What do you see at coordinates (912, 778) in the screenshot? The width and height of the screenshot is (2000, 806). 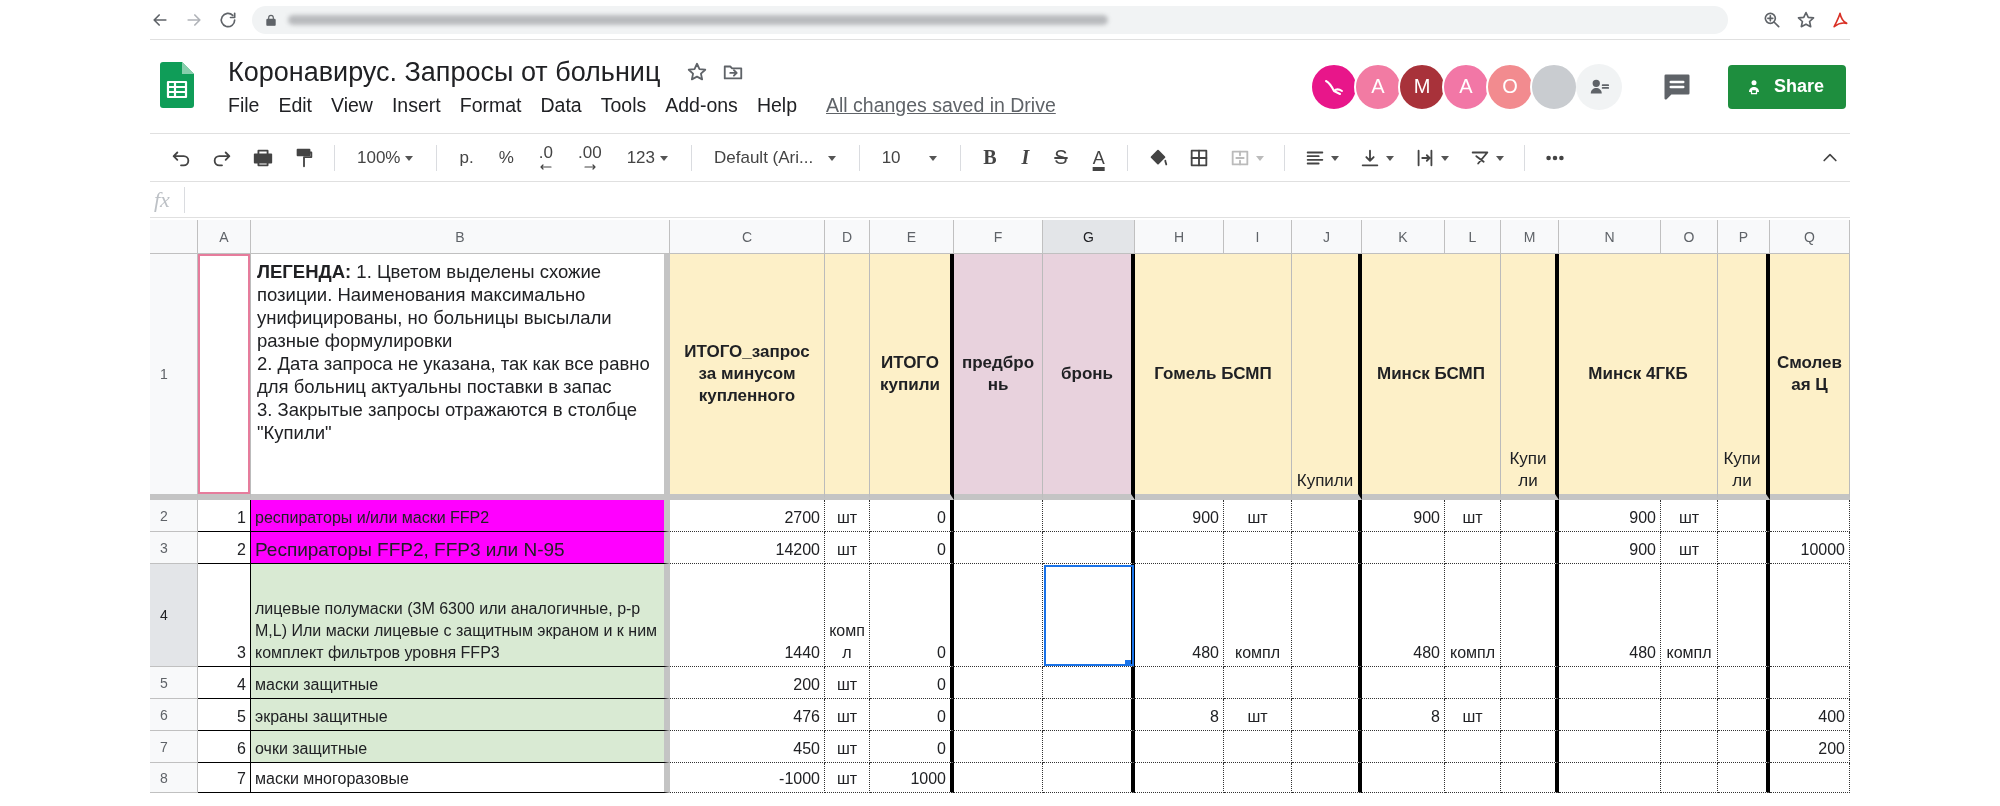 I see `table-cell: 1000` at bounding box center [912, 778].